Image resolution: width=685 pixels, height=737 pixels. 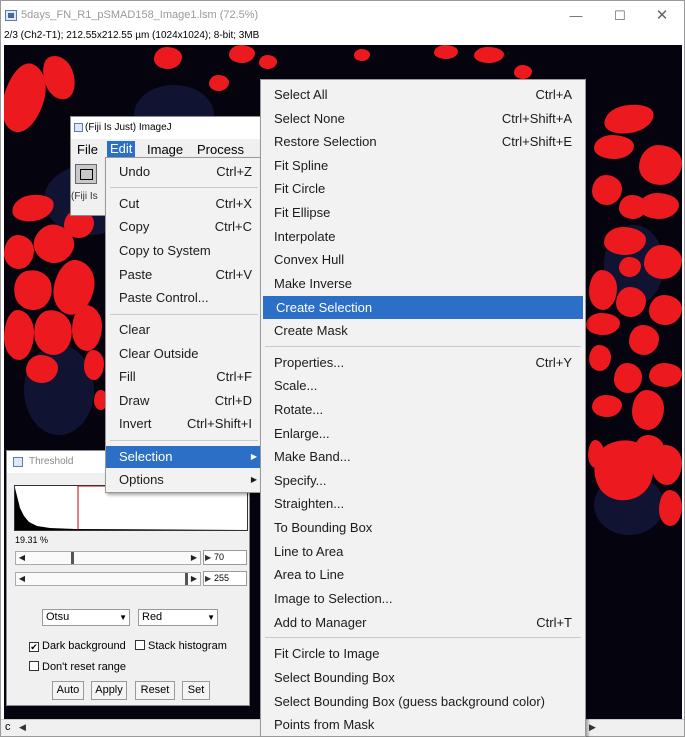 What do you see at coordinates (108, 558) in the screenshot?
I see `min-threshold-slider: ◀ ▶` at bounding box center [108, 558].